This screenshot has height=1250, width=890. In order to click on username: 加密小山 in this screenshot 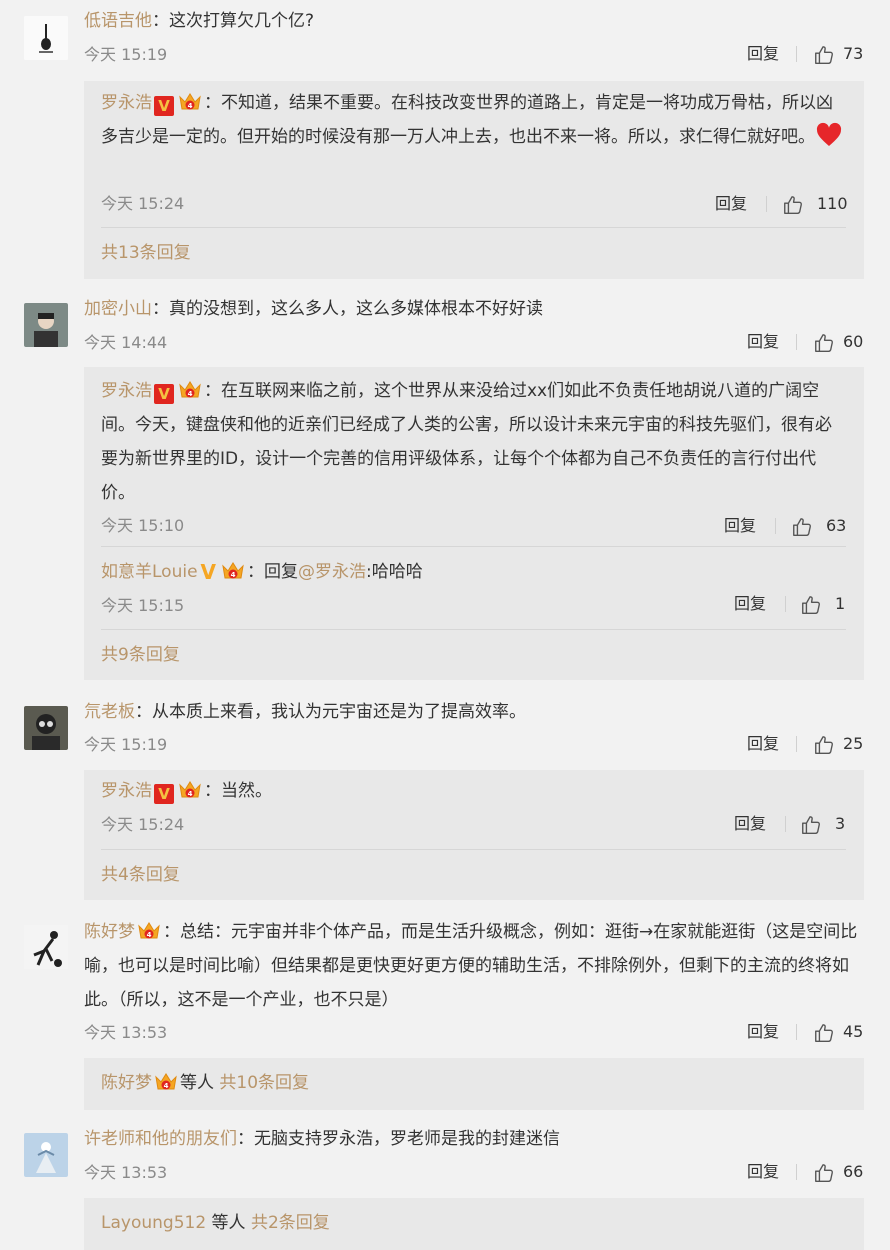, I will do `click(118, 309)`.